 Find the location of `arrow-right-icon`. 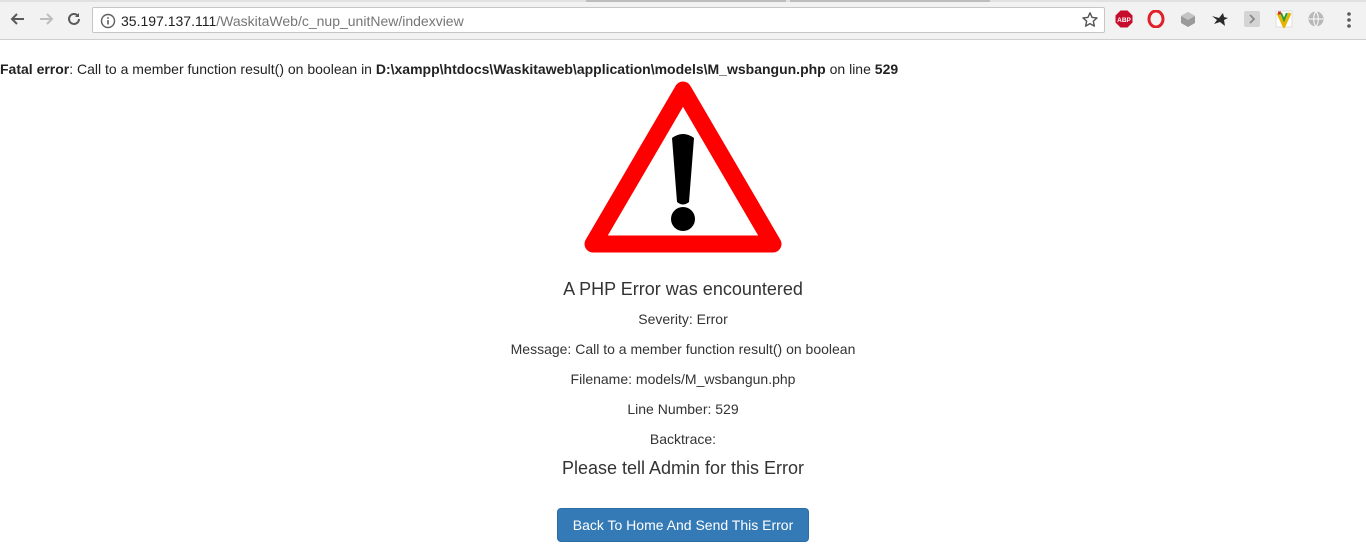

arrow-right-icon is located at coordinates (47, 19).